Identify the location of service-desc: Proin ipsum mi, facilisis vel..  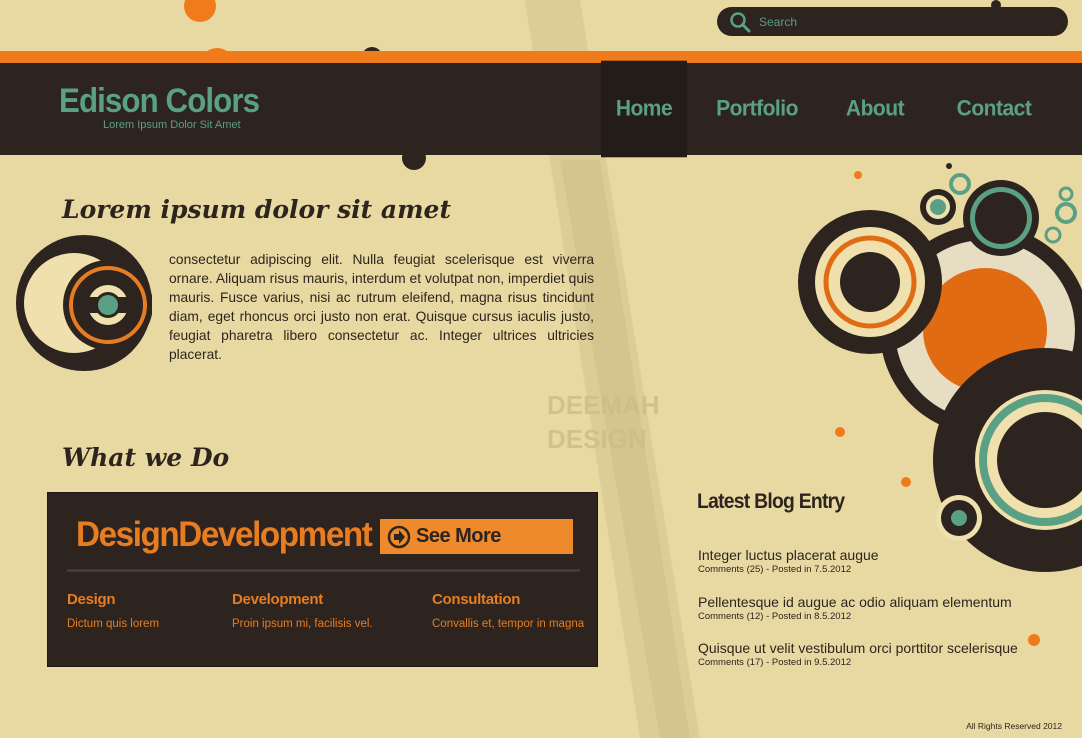
(302, 624).